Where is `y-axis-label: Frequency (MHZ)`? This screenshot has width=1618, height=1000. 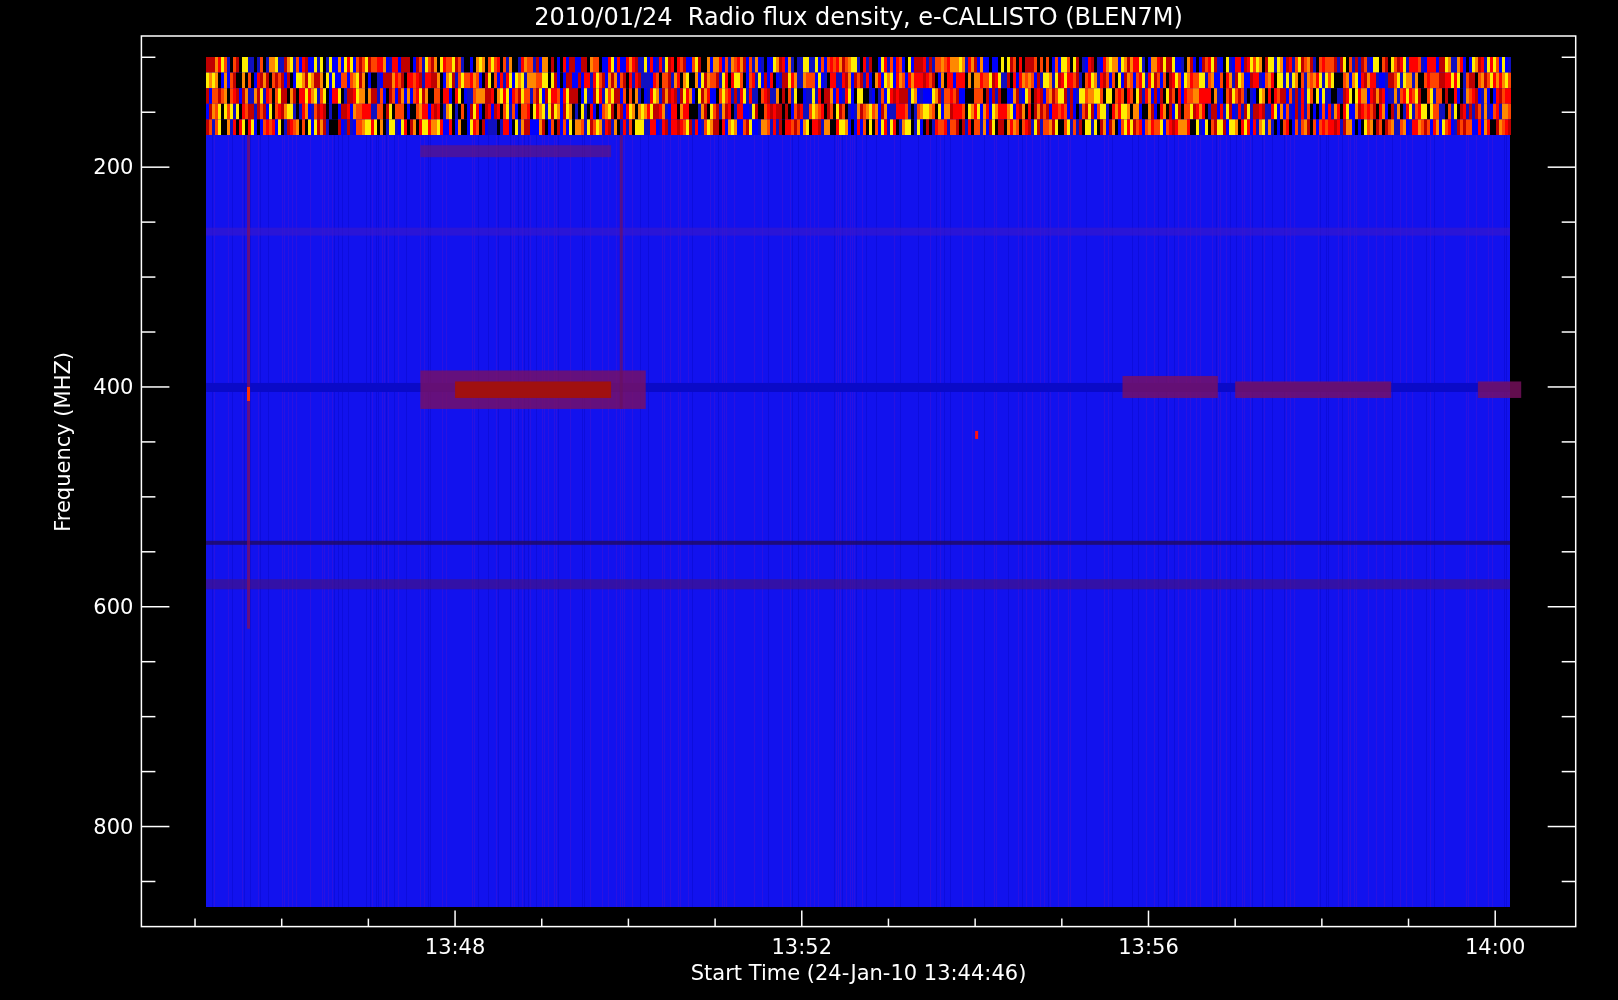 y-axis-label: Frequency (MHZ) is located at coordinates (63, 442).